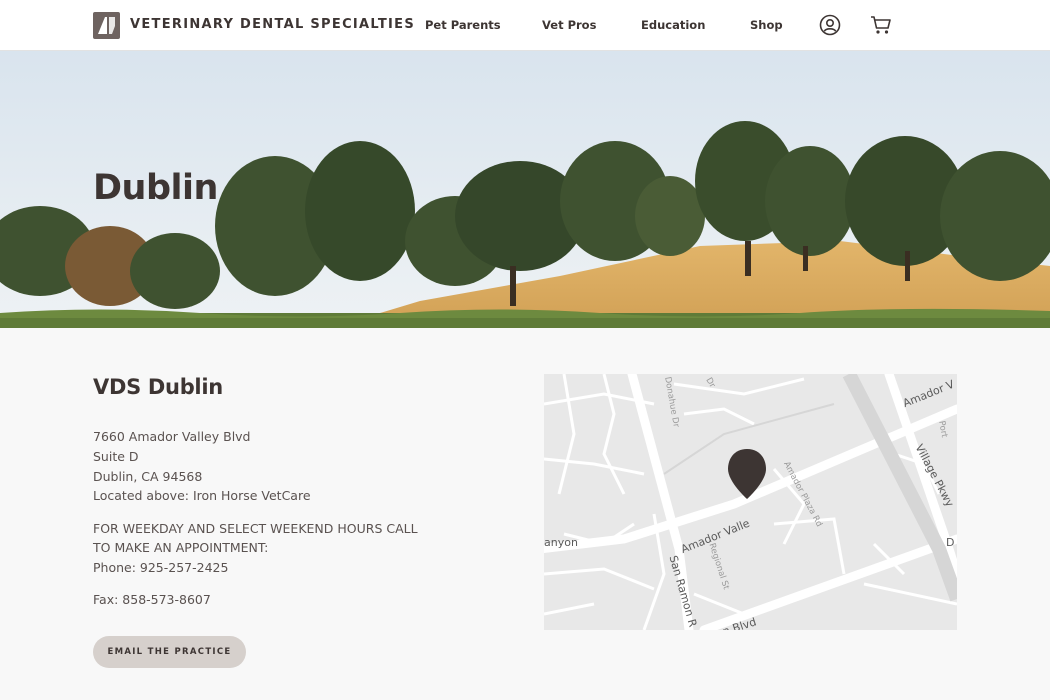  What do you see at coordinates (155, 188) in the screenshot?
I see `page-title: Dublin` at bounding box center [155, 188].